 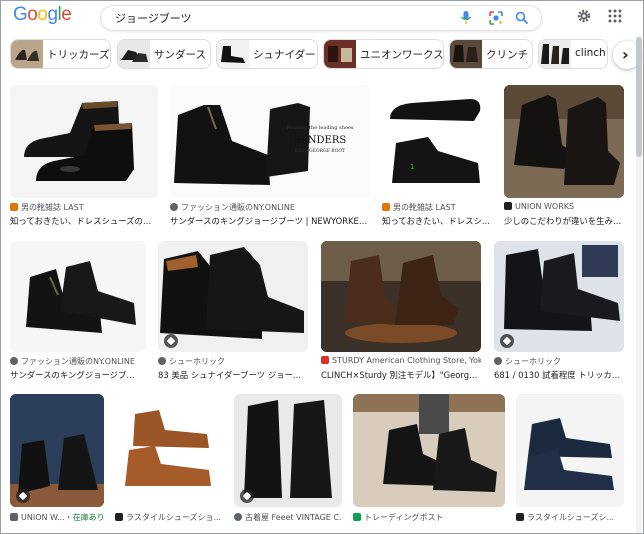 What do you see at coordinates (573, 54) in the screenshot?
I see `chip-clinch: clinch` at bounding box center [573, 54].